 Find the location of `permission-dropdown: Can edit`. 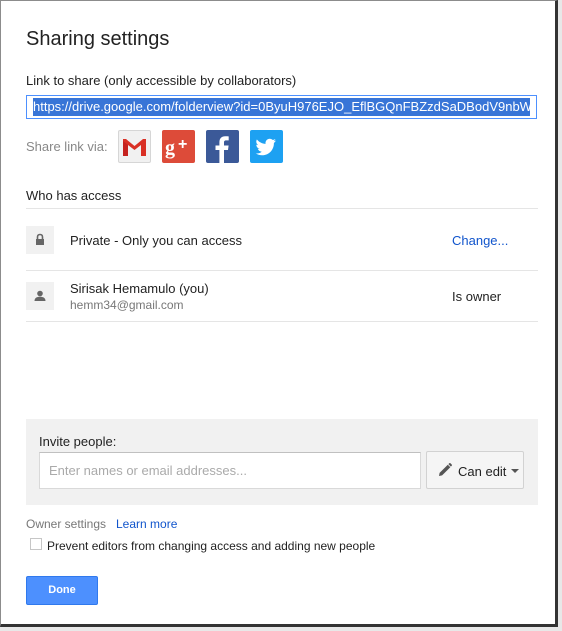

permission-dropdown: Can edit is located at coordinates (475, 470).